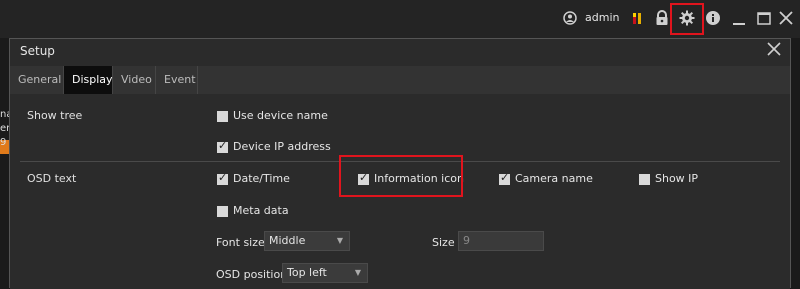 The height and width of the screenshot is (289, 800). I want to click on info-icon, so click(713, 18).